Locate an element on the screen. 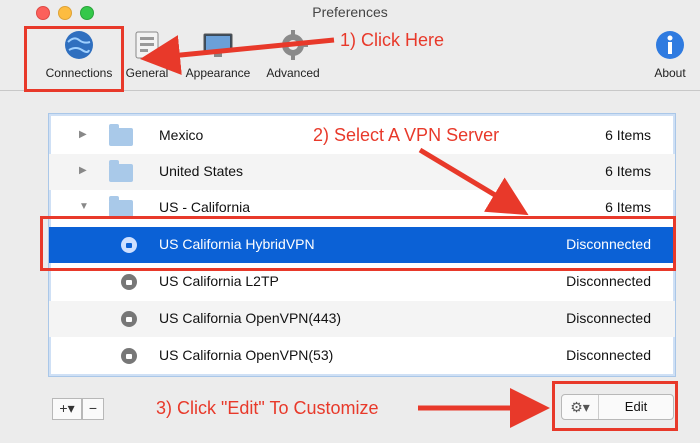  arrow-to-server is located at coordinates (473, 181).